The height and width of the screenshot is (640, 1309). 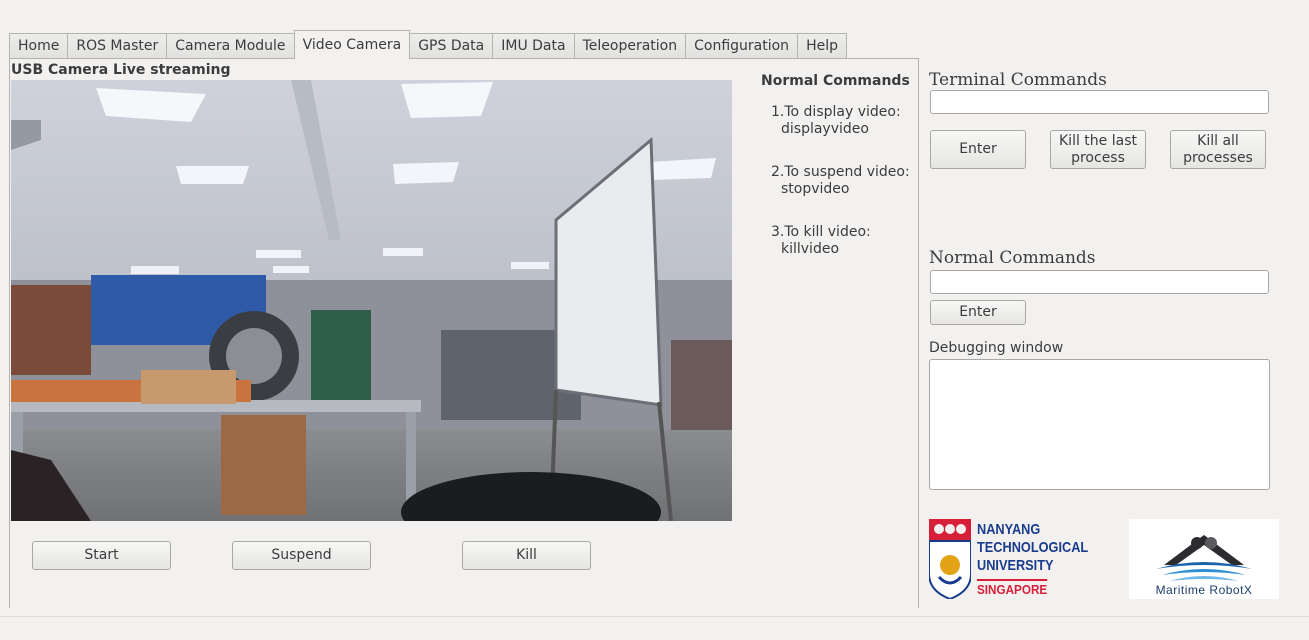 What do you see at coordinates (835, 81) in the screenshot?
I see `normal-commands-heading: Normal Commands` at bounding box center [835, 81].